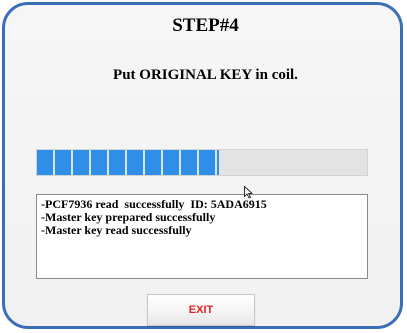  Describe the element at coordinates (248, 192) in the screenshot. I see `mouse-pointer-icon` at that location.